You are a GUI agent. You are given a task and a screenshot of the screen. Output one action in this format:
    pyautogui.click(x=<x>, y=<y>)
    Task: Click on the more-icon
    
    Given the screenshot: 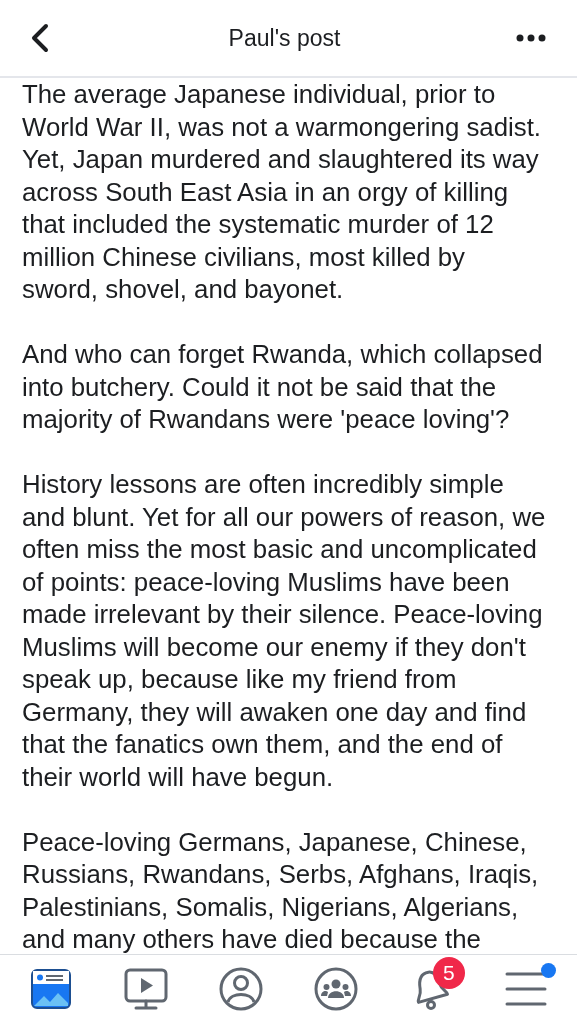 What is the action you would take?
    pyautogui.click(x=531, y=38)
    